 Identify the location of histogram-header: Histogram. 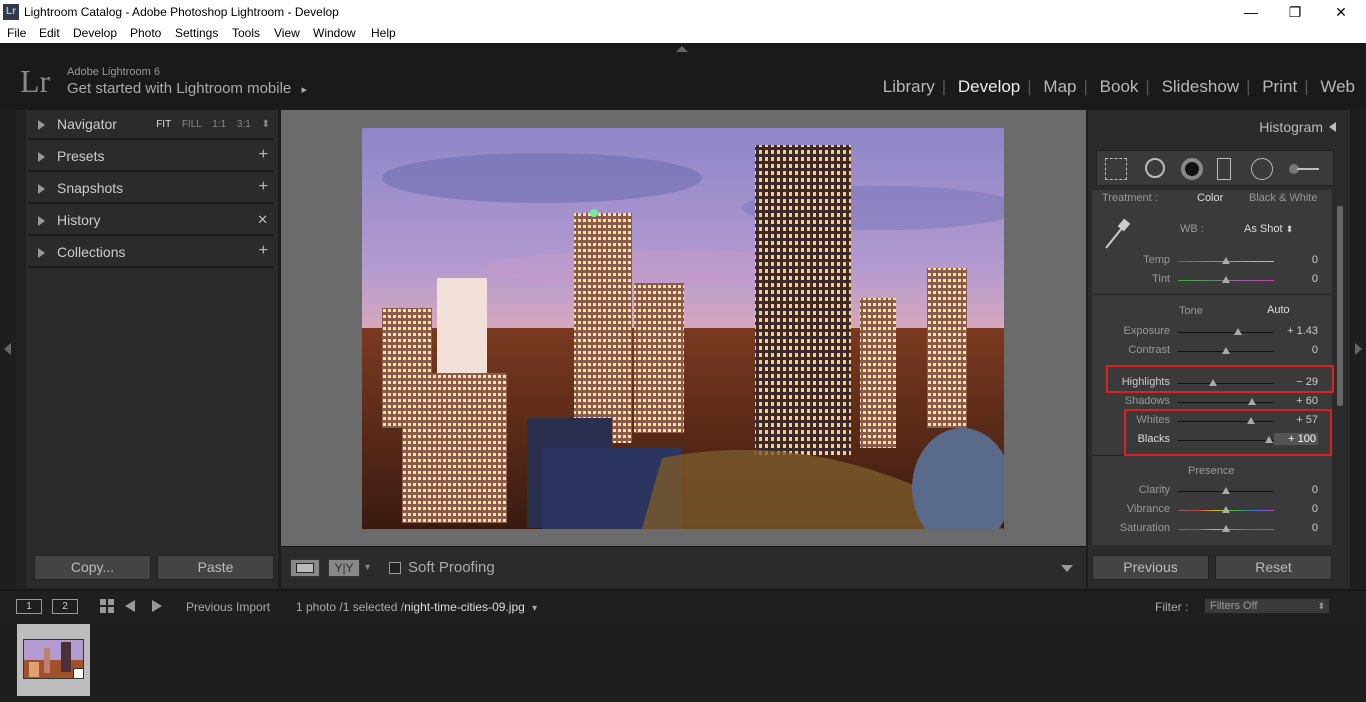
(1219, 127).